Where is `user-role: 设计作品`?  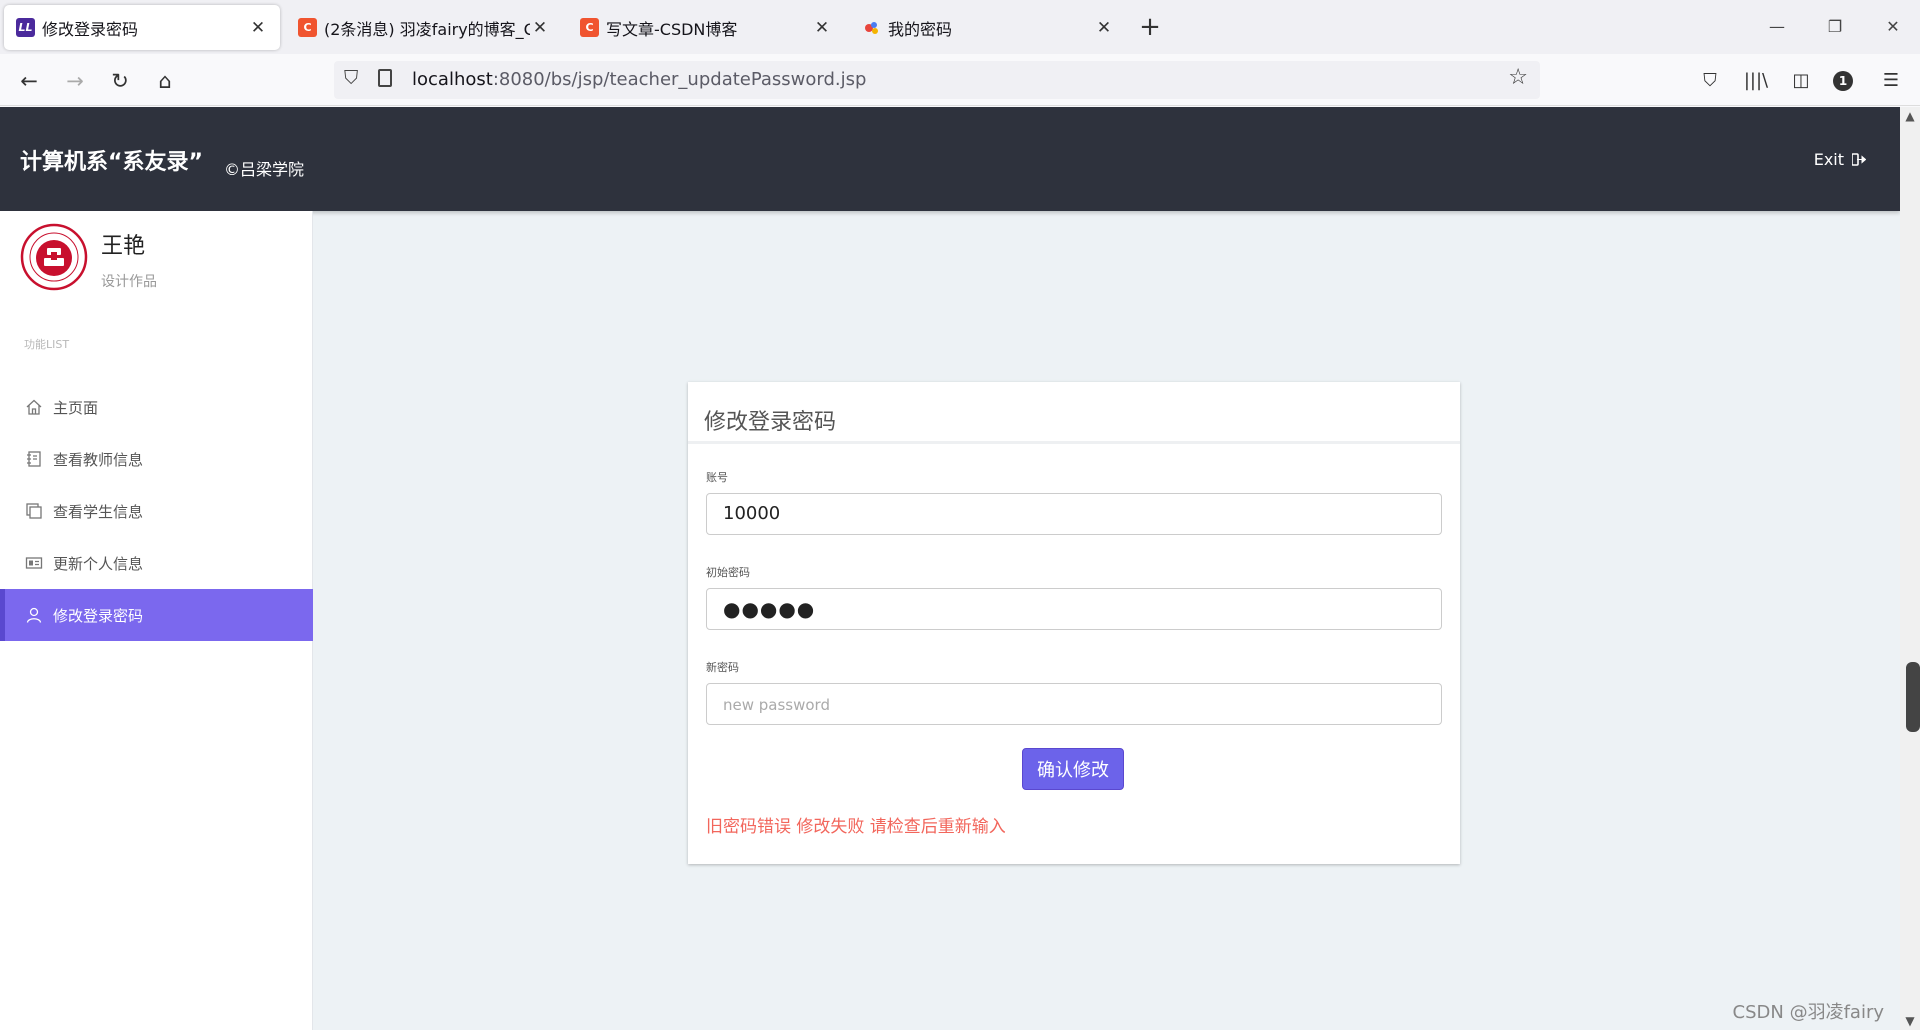
user-role: 设计作品 is located at coordinates (129, 282).